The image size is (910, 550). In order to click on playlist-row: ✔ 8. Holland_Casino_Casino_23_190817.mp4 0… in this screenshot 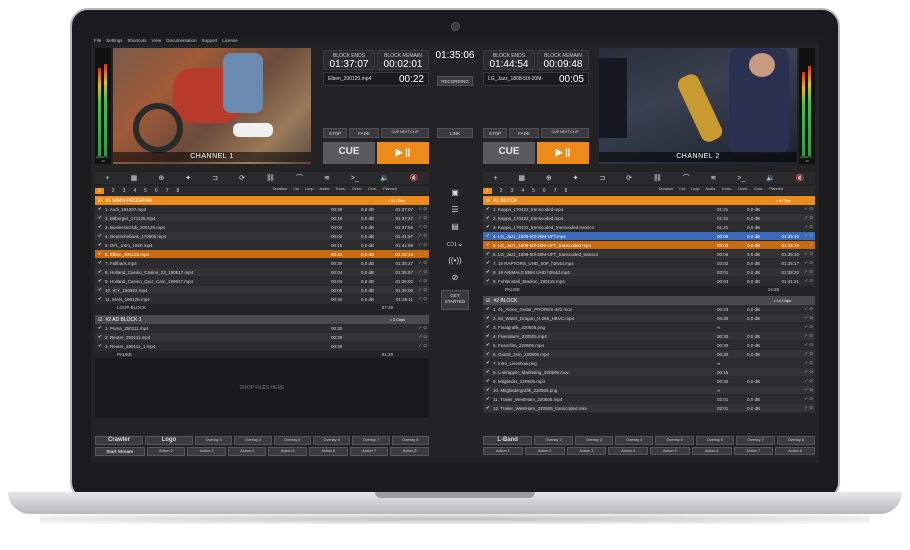, I will do `click(262, 272)`.